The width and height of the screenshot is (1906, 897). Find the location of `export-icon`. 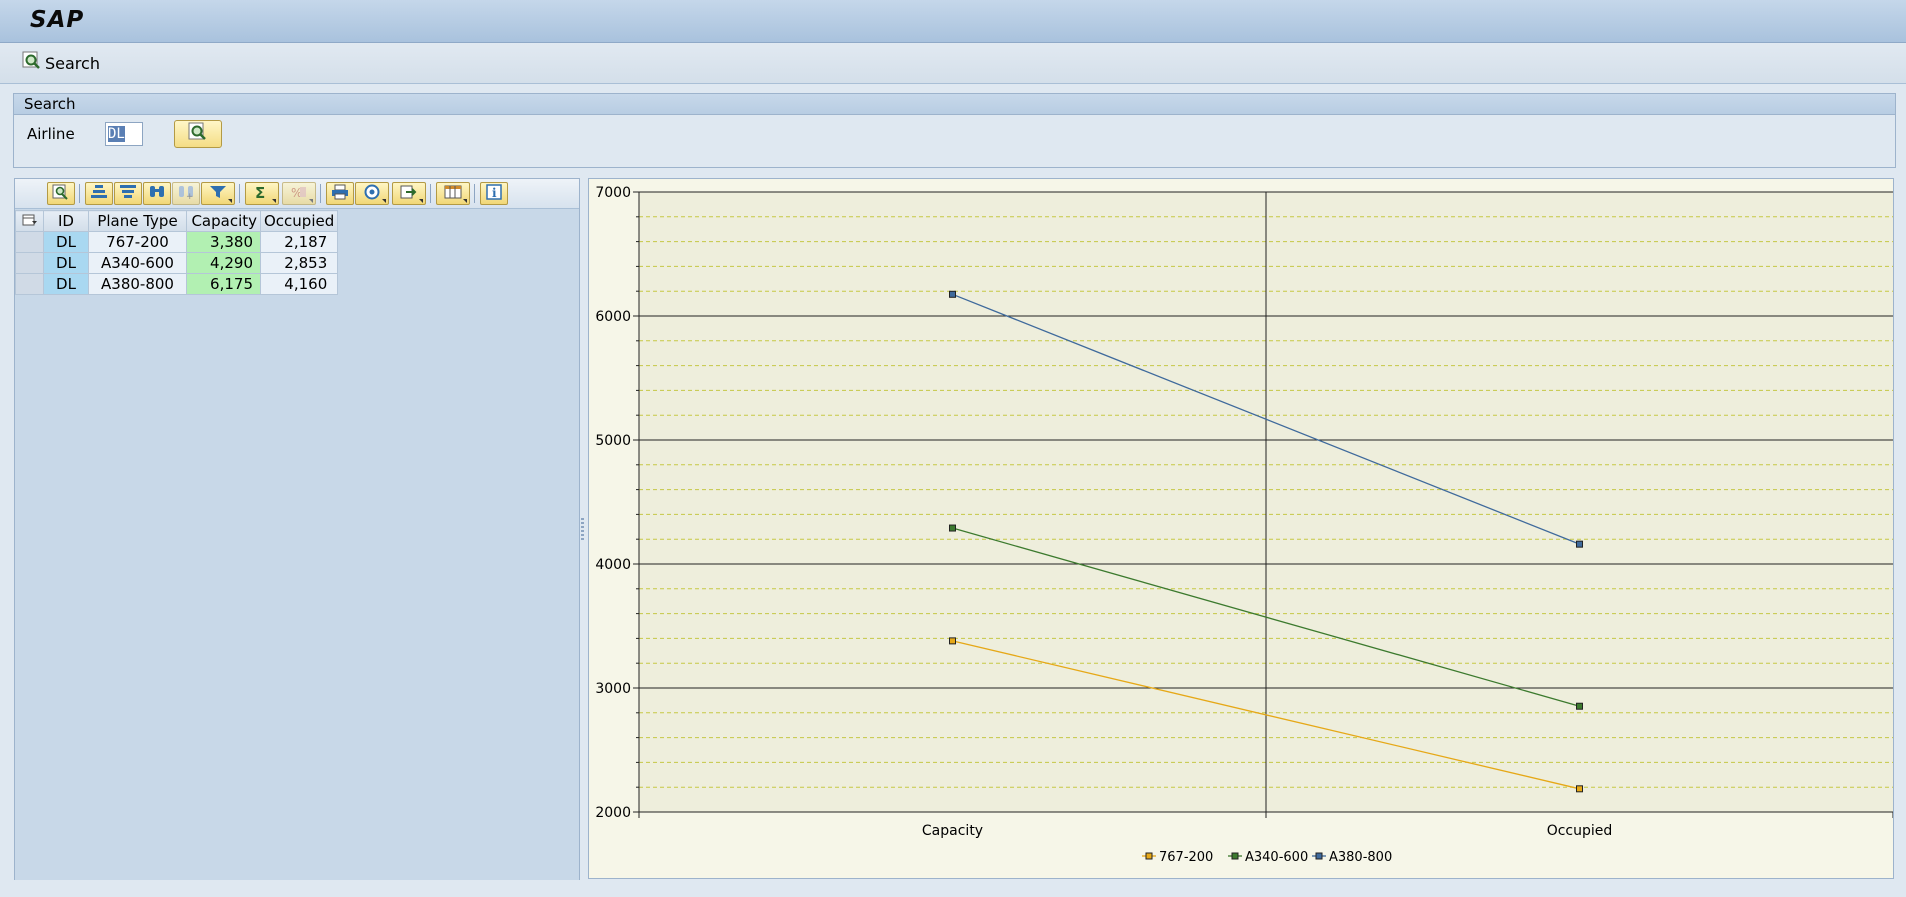

export-icon is located at coordinates (409, 194).